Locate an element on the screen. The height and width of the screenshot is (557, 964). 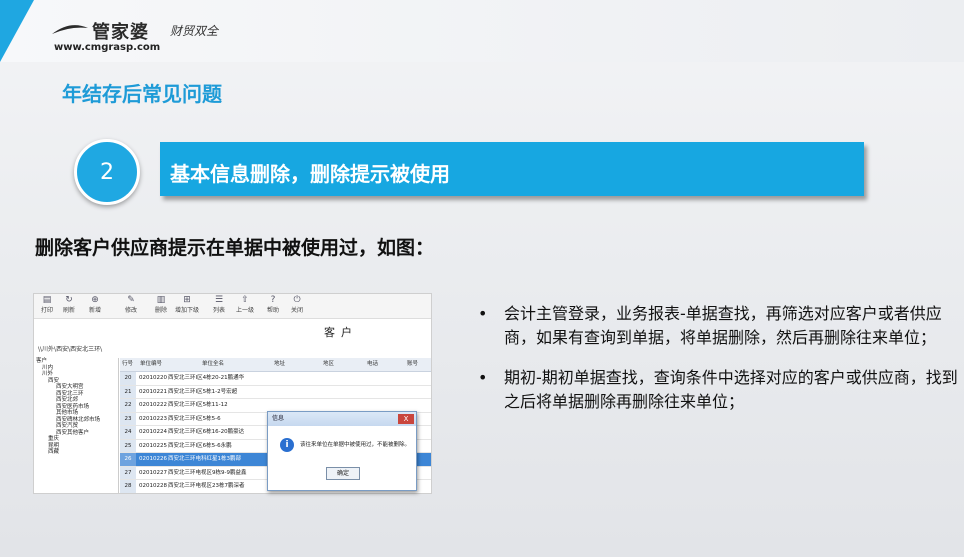
window-title: 客户 is located at coordinates (341, 332).